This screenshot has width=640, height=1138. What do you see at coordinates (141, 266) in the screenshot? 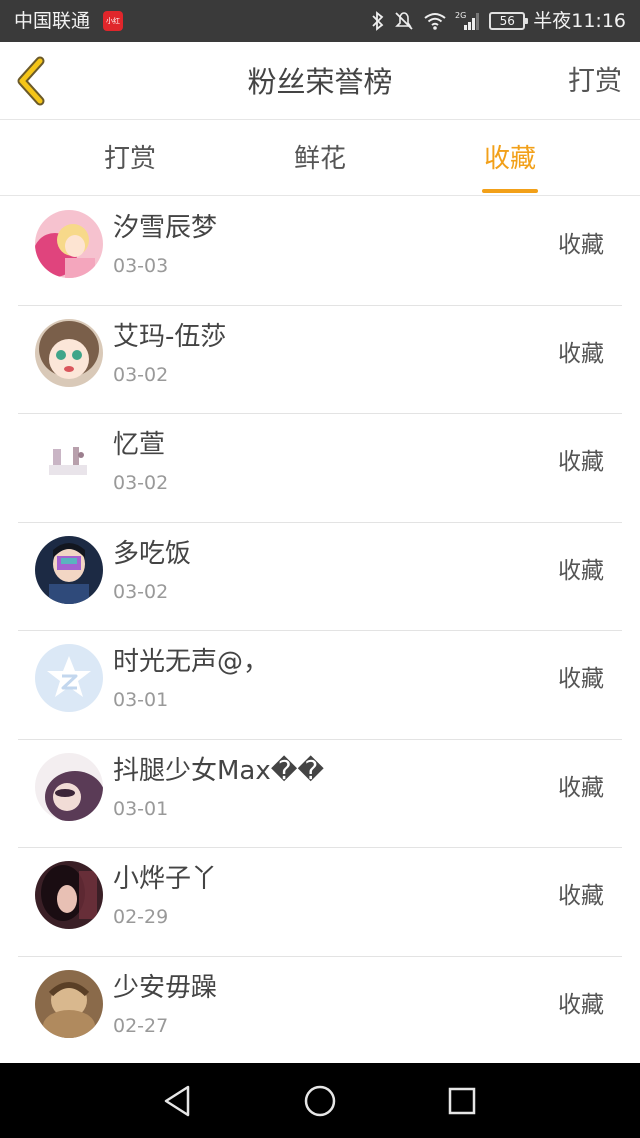
I see `fan-date: 03-03` at bounding box center [141, 266].